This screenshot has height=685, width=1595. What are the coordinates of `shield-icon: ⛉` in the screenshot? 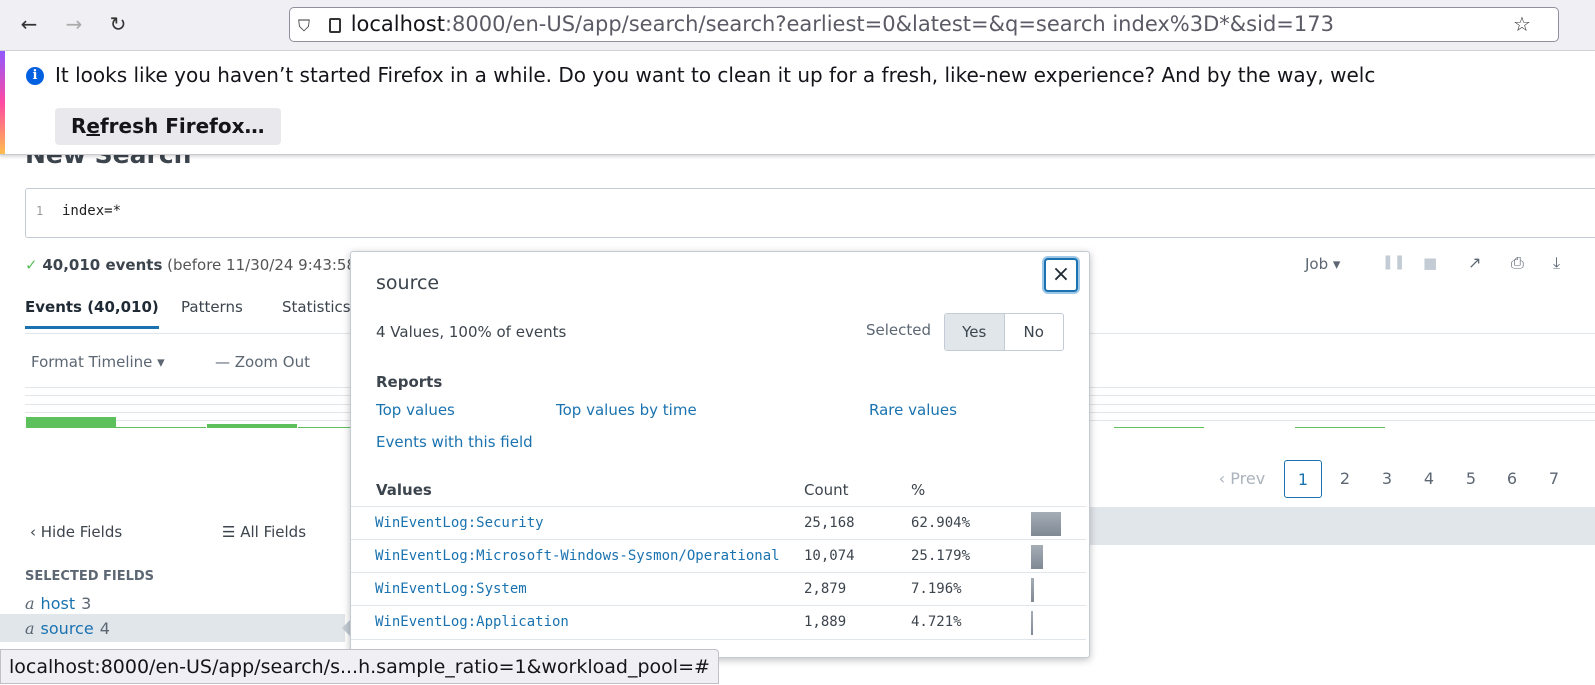 It's located at (304, 25).